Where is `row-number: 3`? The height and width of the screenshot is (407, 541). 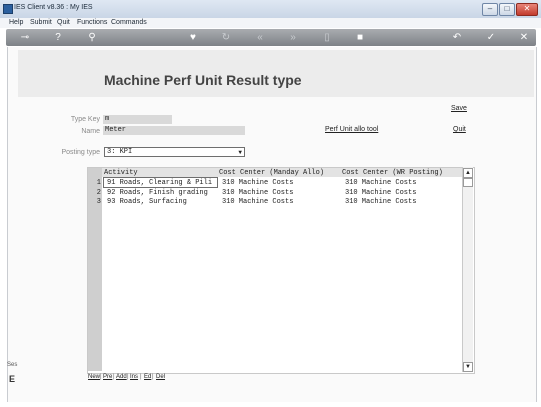 row-number: 3 is located at coordinates (98, 202).